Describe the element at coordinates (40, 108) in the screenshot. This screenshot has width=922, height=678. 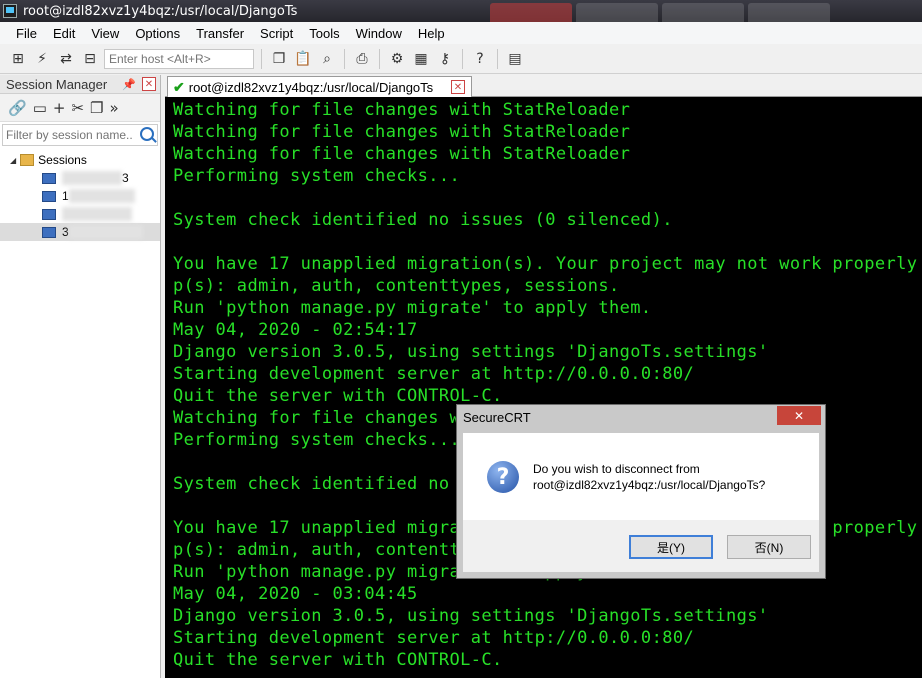
I see `window-icon: ▭` at that location.